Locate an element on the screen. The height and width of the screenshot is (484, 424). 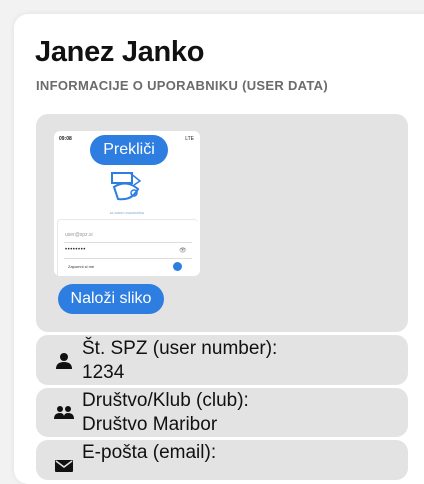
user-name: Janez Janko is located at coordinates (120, 52).